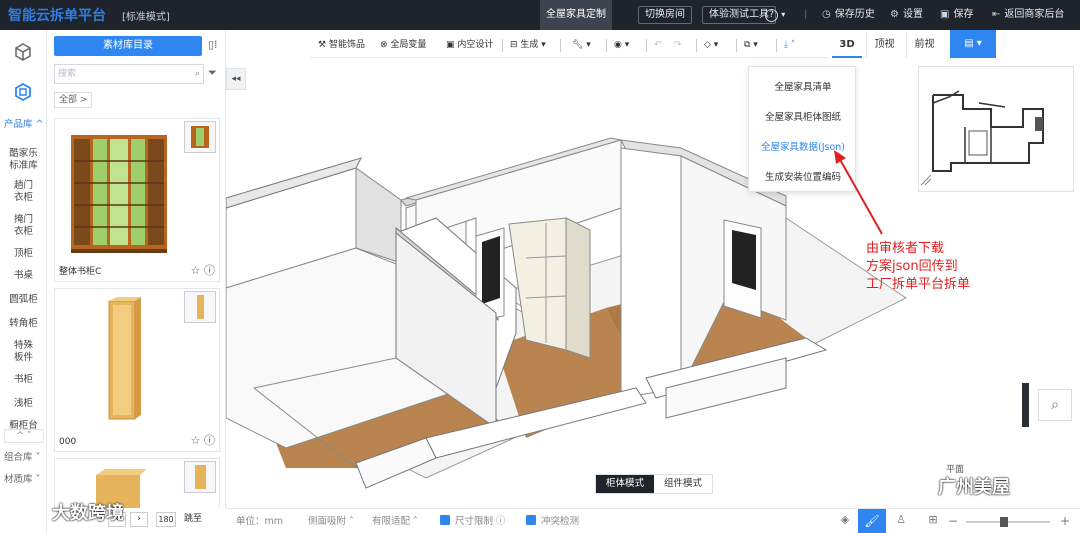 The width and height of the screenshot is (1080, 533). Describe the element at coordinates (24, 436) in the screenshot. I see `scroll-arrows: ^ ˅` at that location.